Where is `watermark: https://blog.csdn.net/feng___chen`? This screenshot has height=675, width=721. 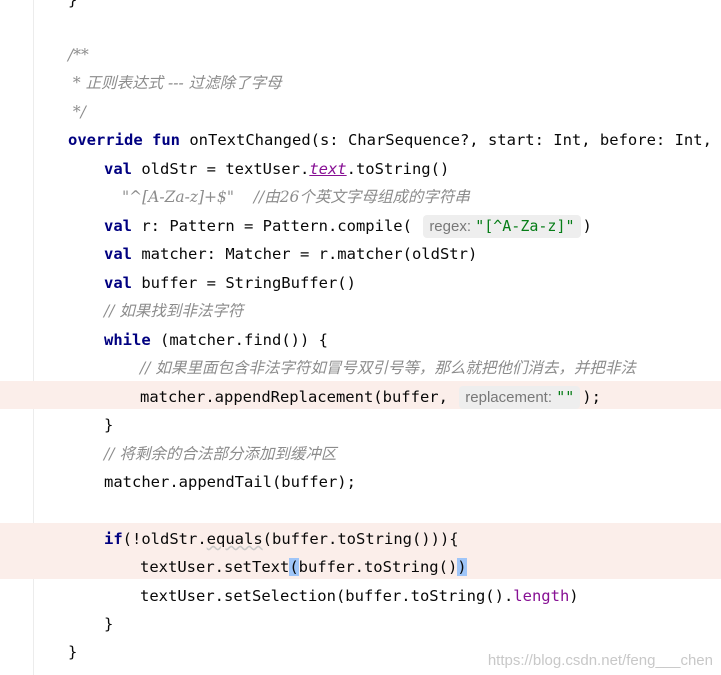 watermark: https://blog.csdn.net/feng___chen is located at coordinates (600, 660).